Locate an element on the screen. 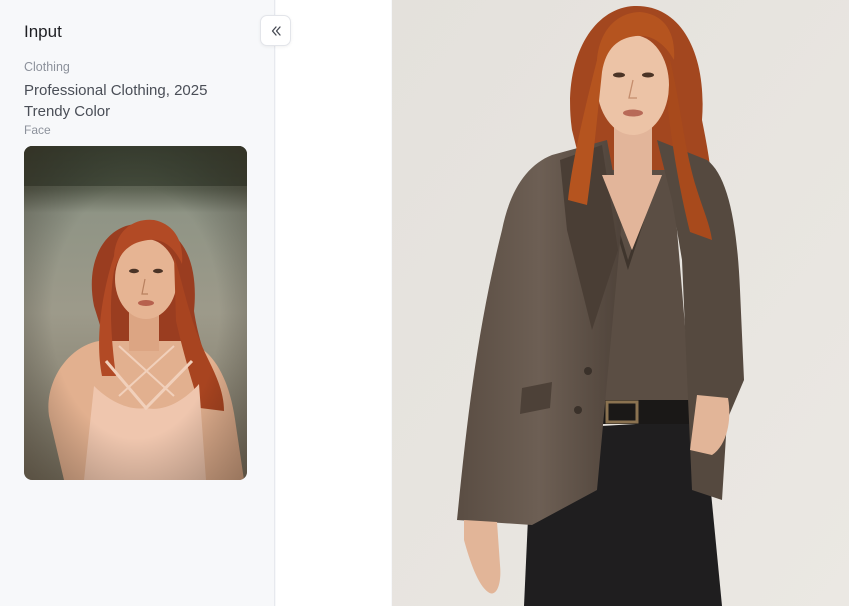 Image resolution: width=849 pixels, height=606 pixels. double-chevron-left-icon is located at coordinates (276, 30).